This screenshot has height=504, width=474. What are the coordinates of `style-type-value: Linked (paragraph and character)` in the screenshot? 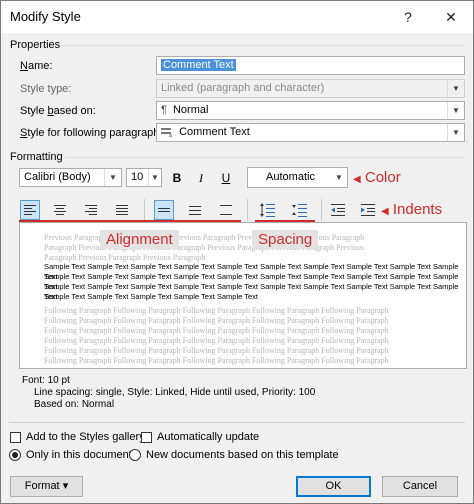 It's located at (243, 88).